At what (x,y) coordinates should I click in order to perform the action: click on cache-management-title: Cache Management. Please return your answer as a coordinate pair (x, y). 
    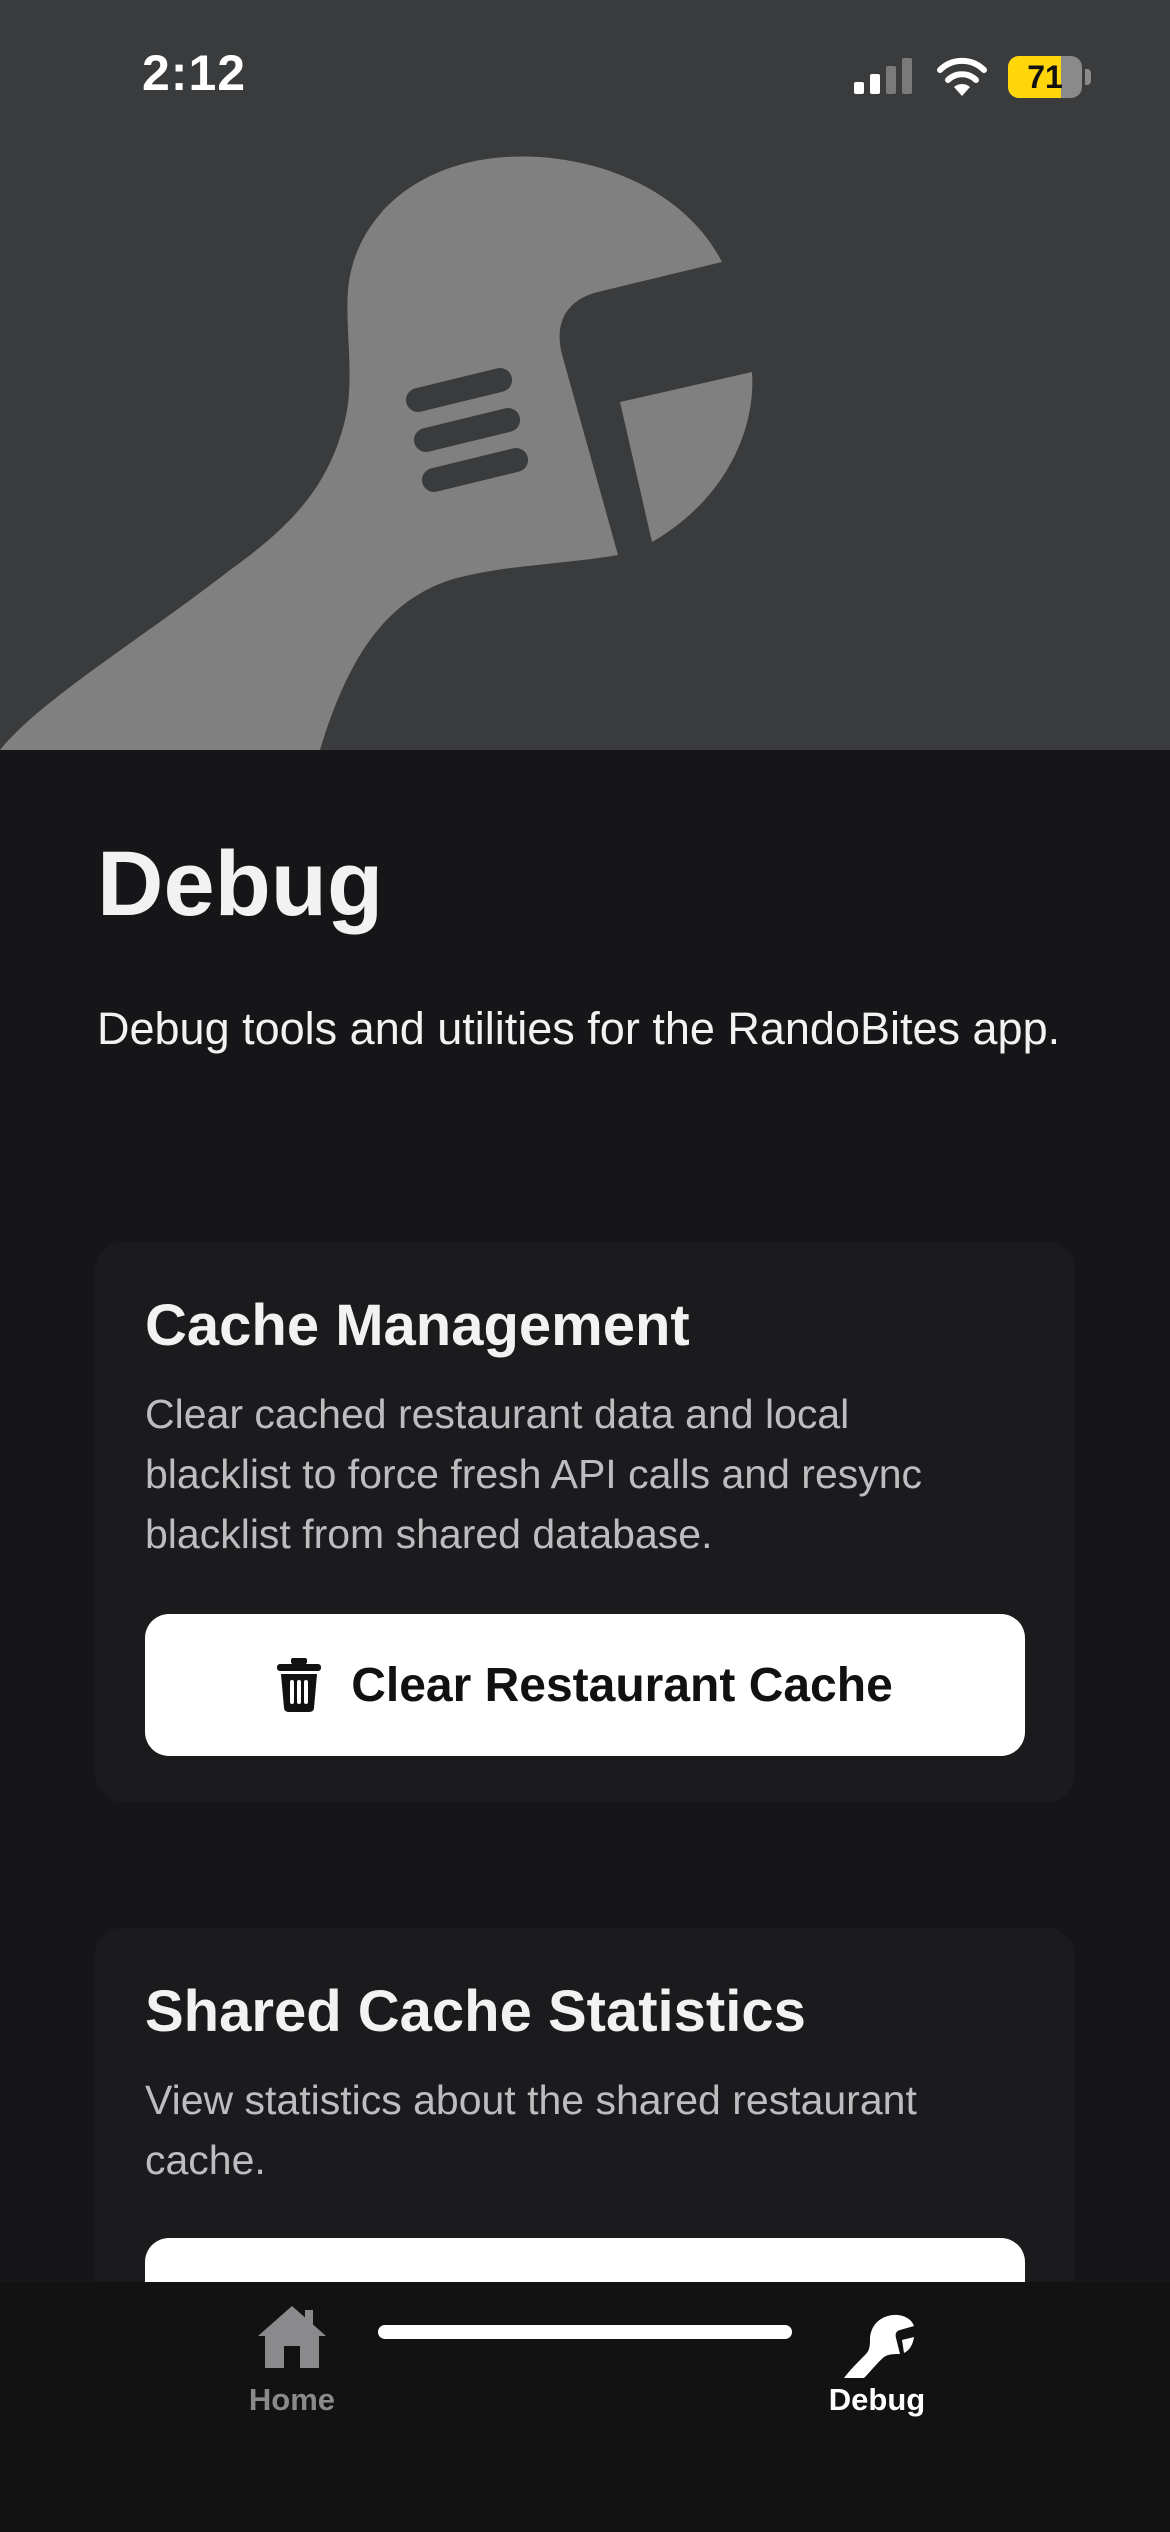
    Looking at the image, I should click on (417, 1325).